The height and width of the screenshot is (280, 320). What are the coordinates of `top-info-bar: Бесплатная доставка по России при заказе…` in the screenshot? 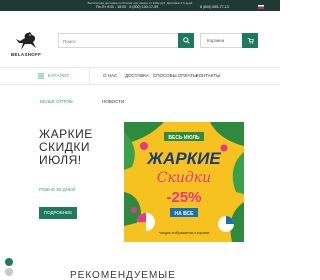 It's located at (140, 5).